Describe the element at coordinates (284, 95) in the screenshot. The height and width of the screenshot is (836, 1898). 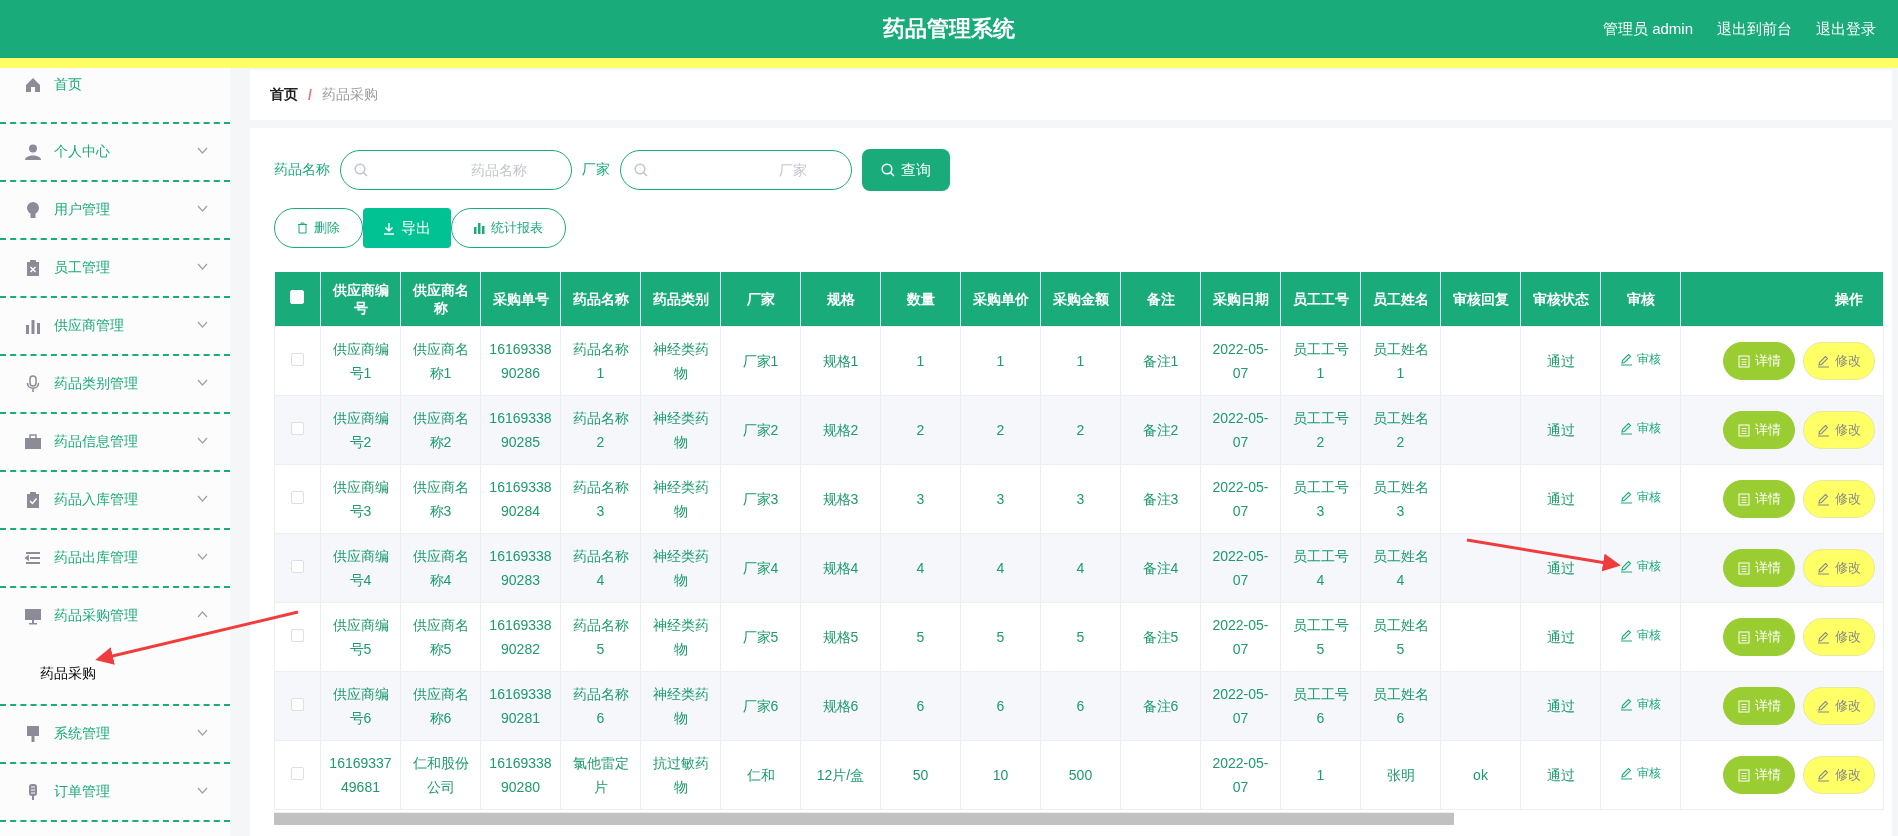
I see `breadcrumb-item: 首页` at that location.